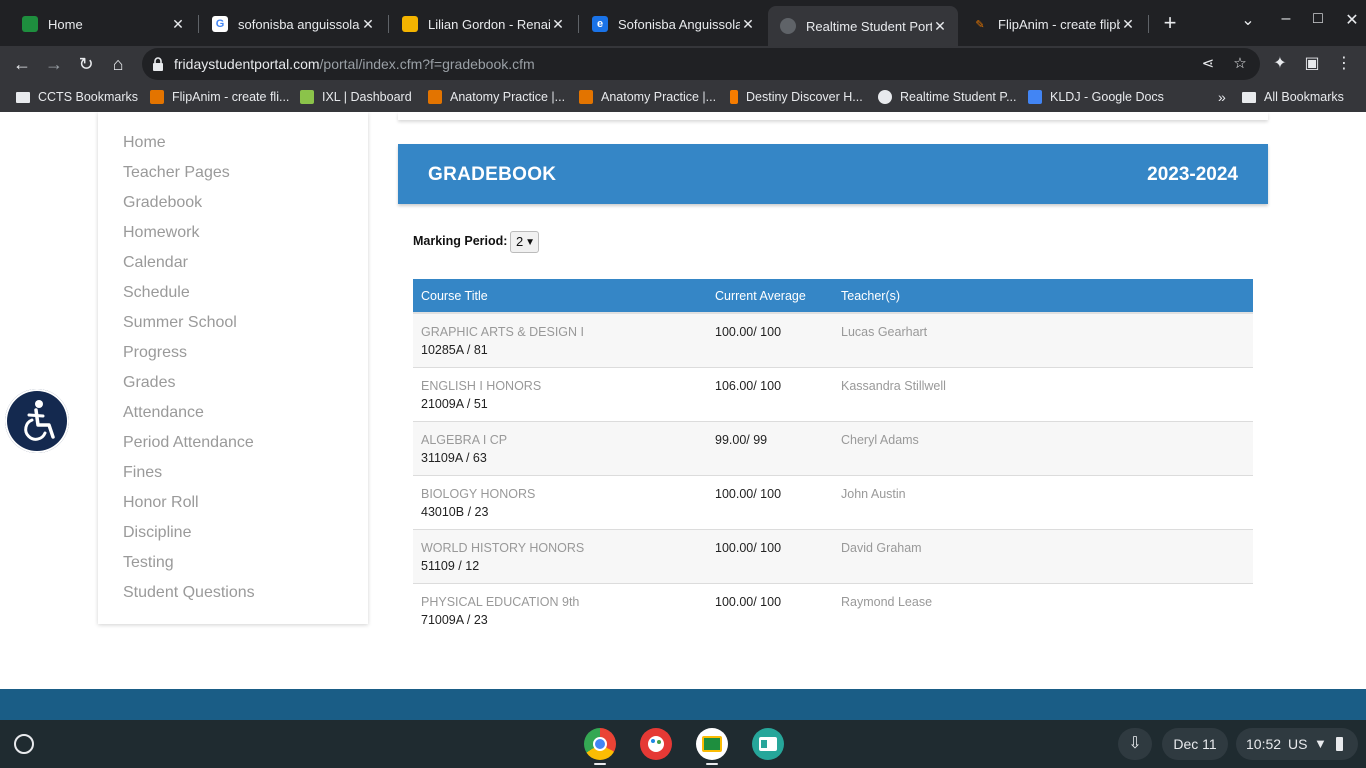 This screenshot has height=768, width=1366. What do you see at coordinates (886, 602) in the screenshot?
I see `teacher-link: Raymond Lease` at bounding box center [886, 602].